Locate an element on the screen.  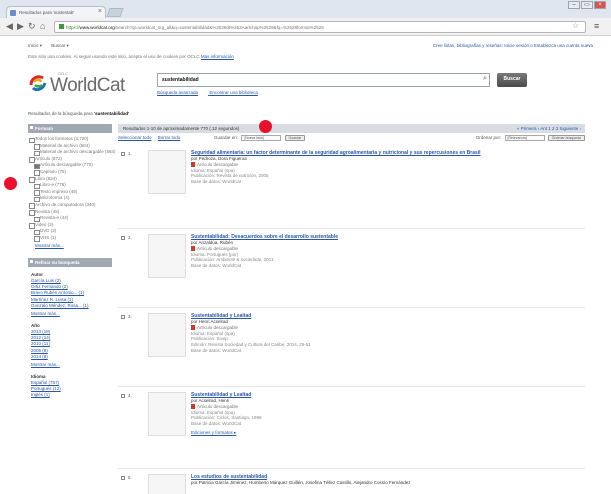
home-icon: ⌂ is located at coordinates (42, 26).